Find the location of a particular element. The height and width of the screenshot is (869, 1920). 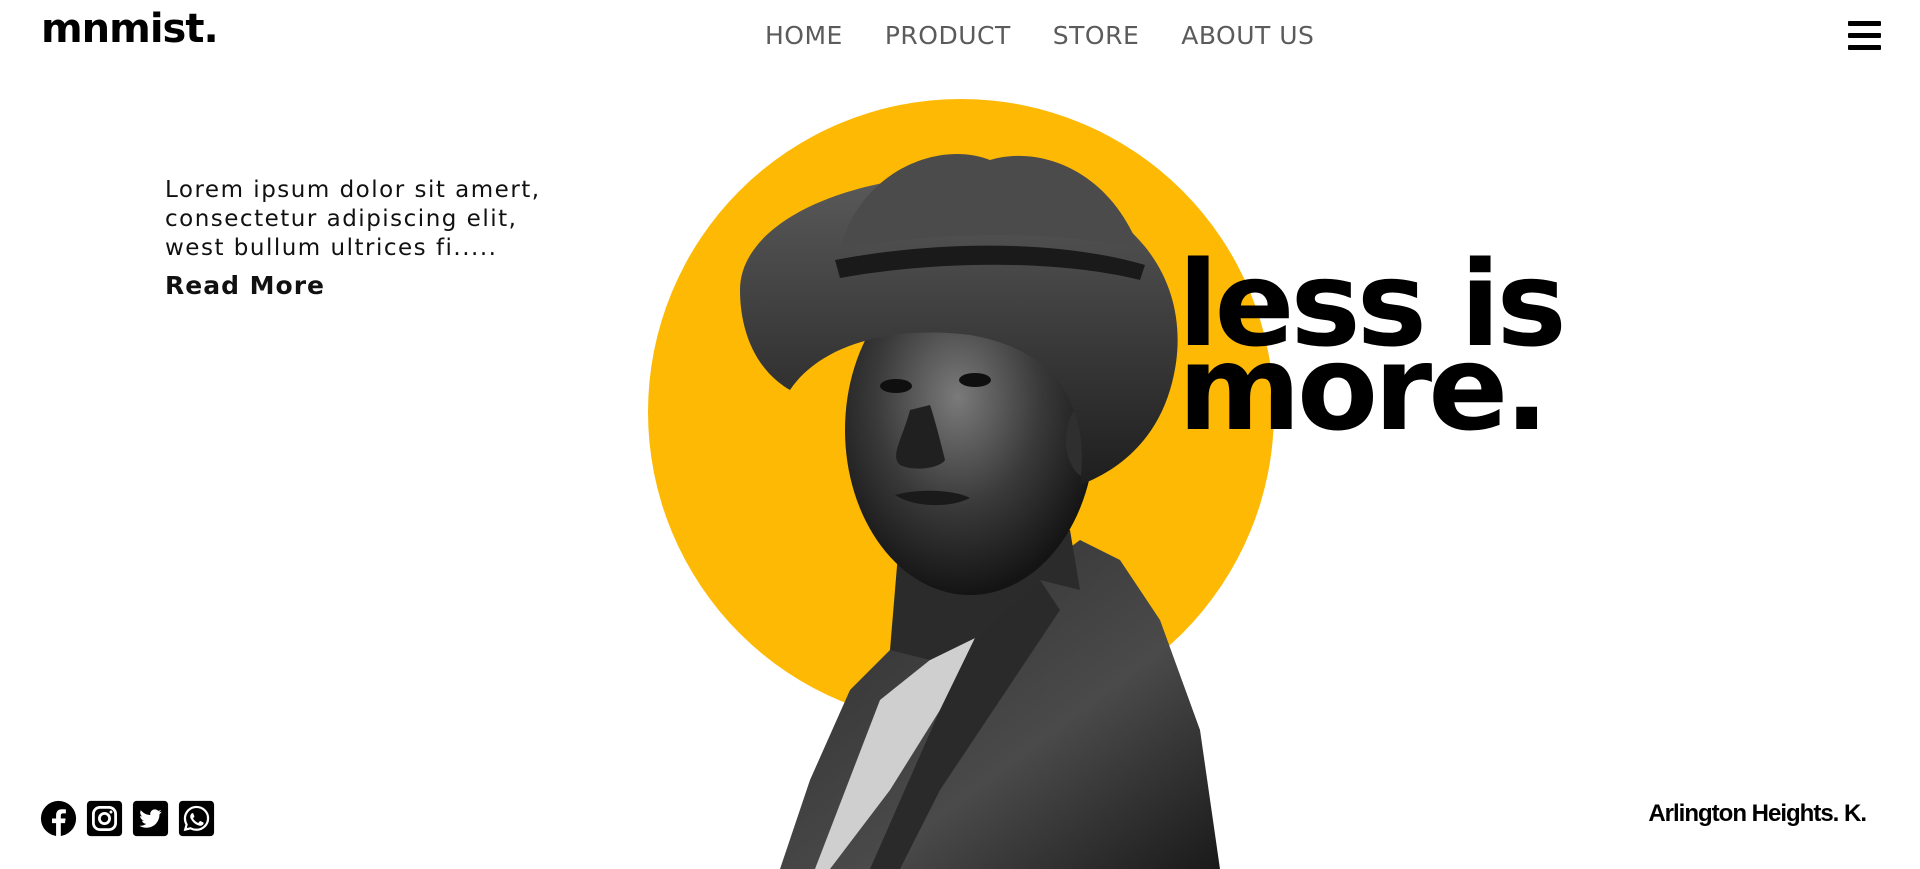

read-more-link: Read More is located at coordinates (245, 285).